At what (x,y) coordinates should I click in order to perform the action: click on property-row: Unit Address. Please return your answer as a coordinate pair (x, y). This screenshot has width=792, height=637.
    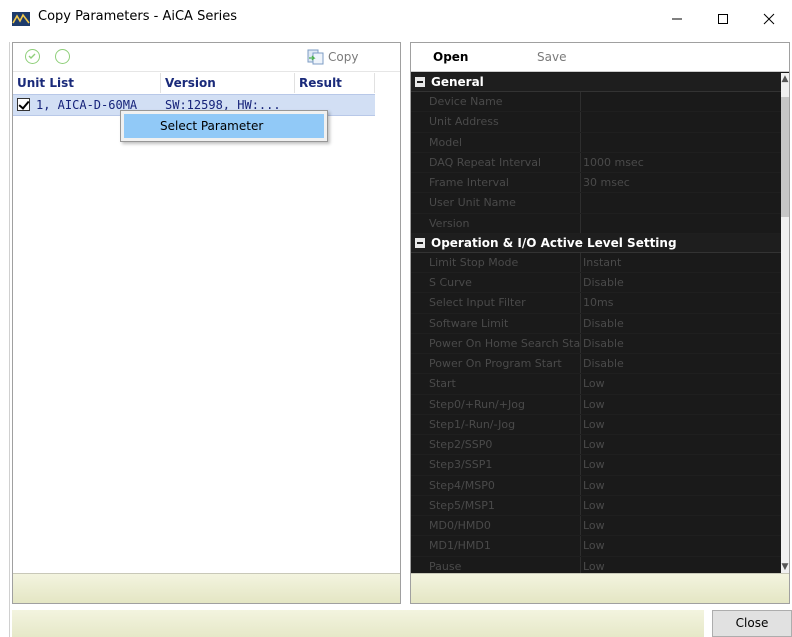
    Looking at the image, I should click on (596, 122).